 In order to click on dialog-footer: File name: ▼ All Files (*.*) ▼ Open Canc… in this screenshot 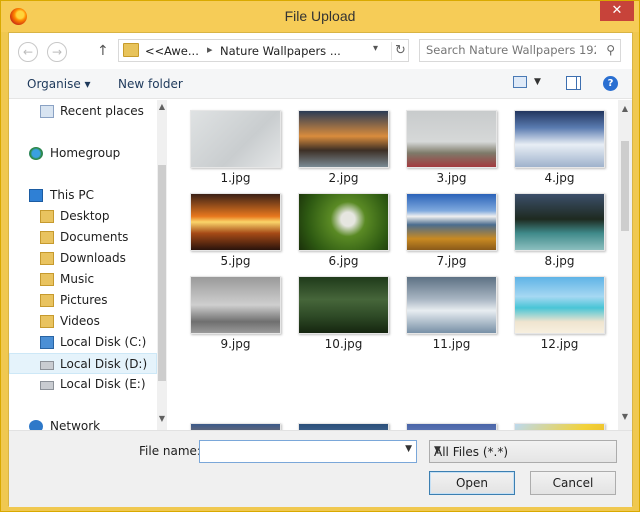, I will do `click(320, 468)`.